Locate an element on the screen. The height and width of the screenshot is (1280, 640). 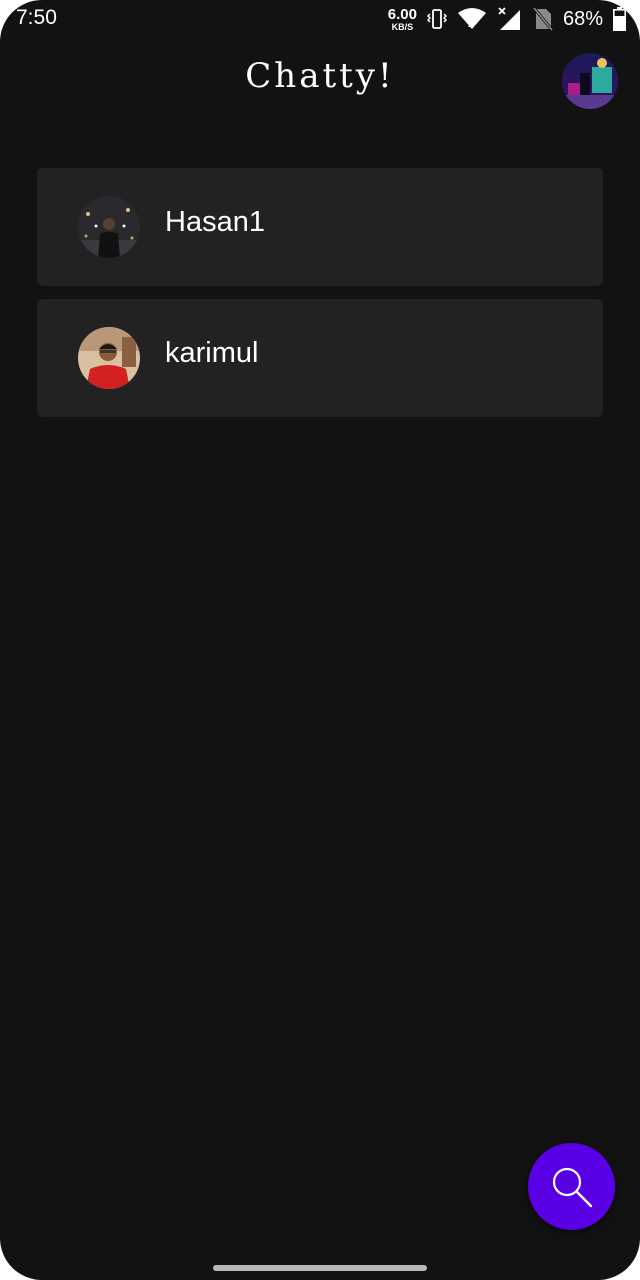
profile-avatar-image is located at coordinates (590, 81).